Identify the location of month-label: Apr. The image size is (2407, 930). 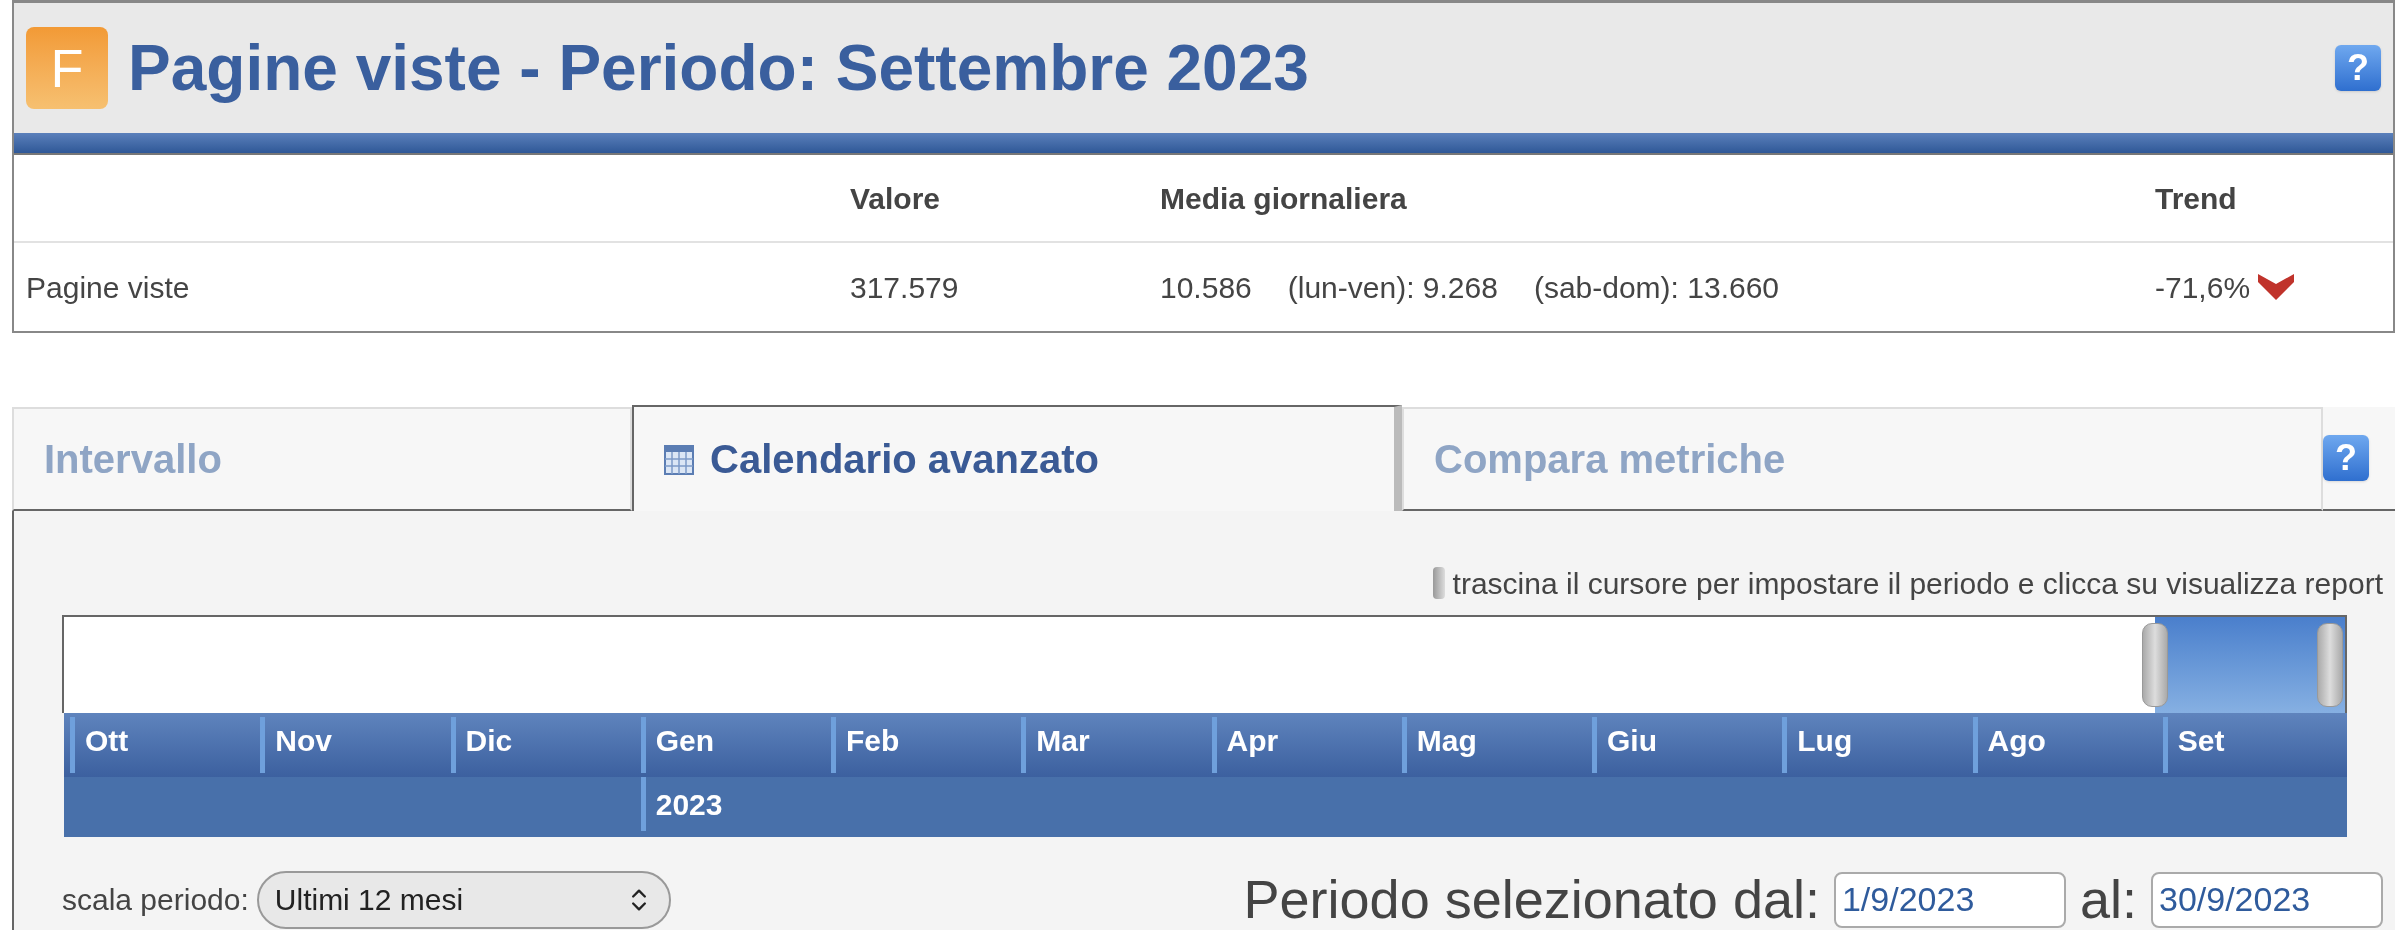
(1252, 740).